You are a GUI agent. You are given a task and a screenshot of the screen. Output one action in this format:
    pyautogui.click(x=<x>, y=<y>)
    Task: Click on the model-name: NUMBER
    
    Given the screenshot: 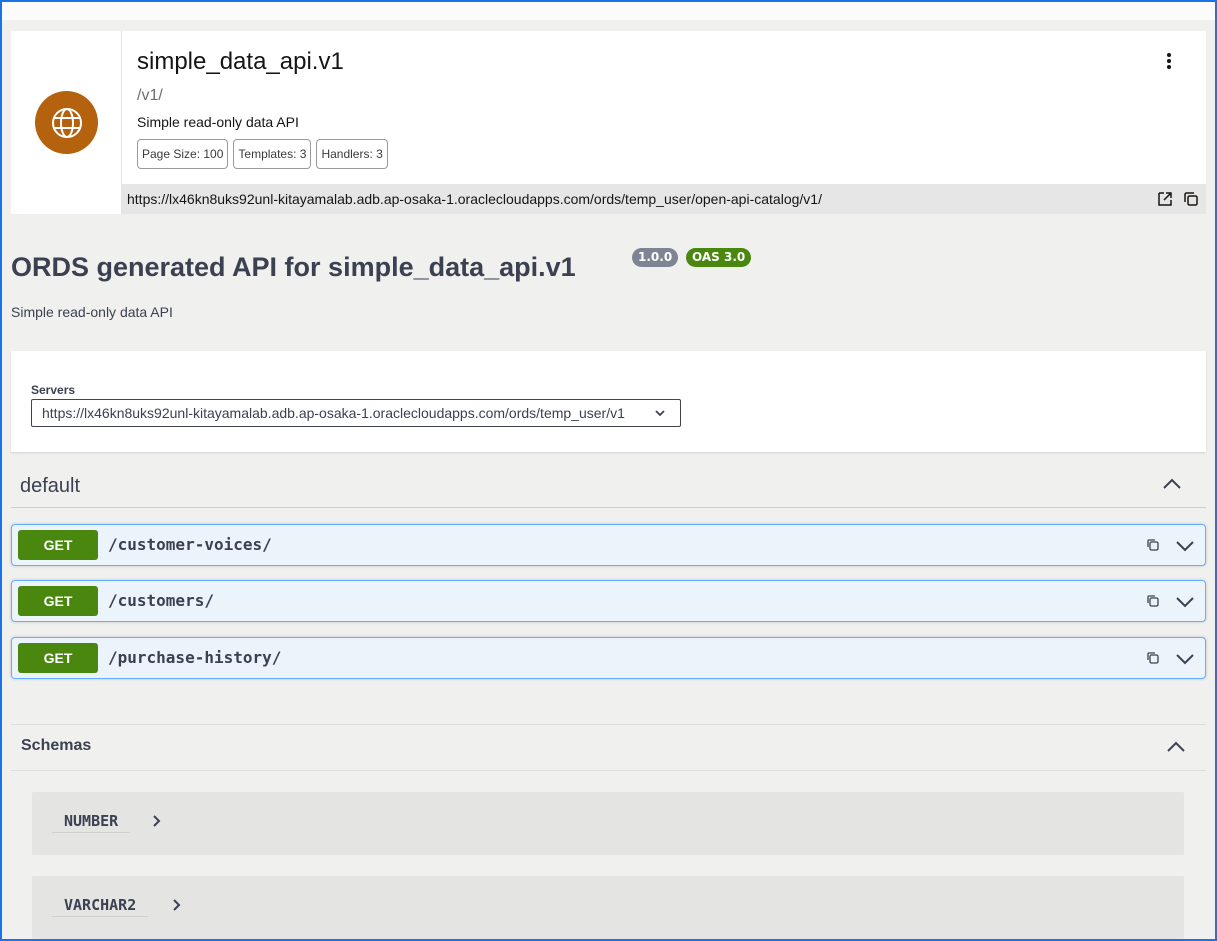 What is the action you would take?
    pyautogui.click(x=91, y=822)
    